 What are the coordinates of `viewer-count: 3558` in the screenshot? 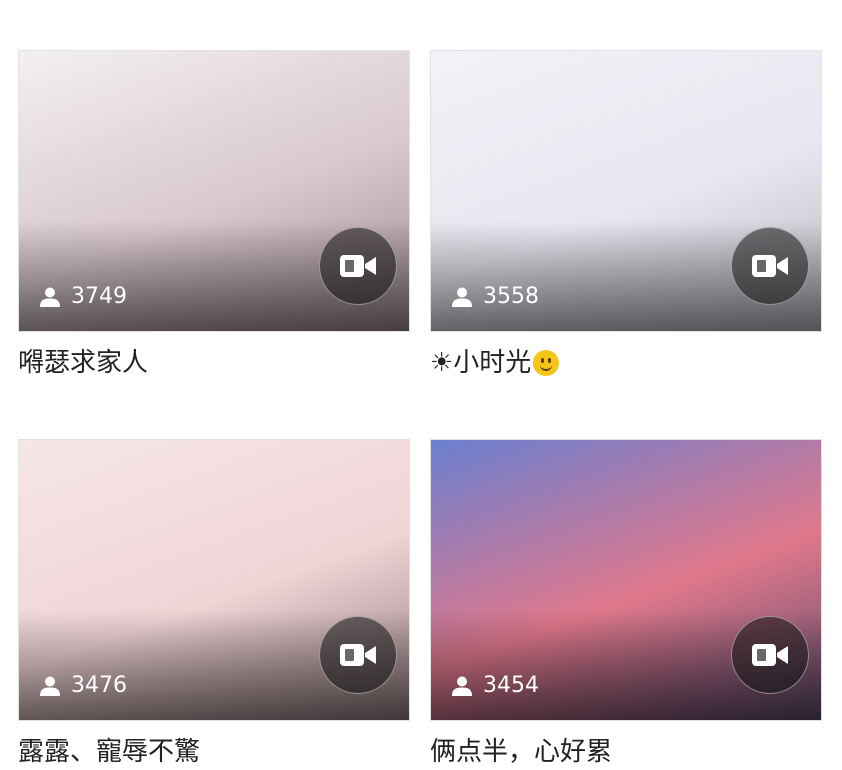 It's located at (495, 296).